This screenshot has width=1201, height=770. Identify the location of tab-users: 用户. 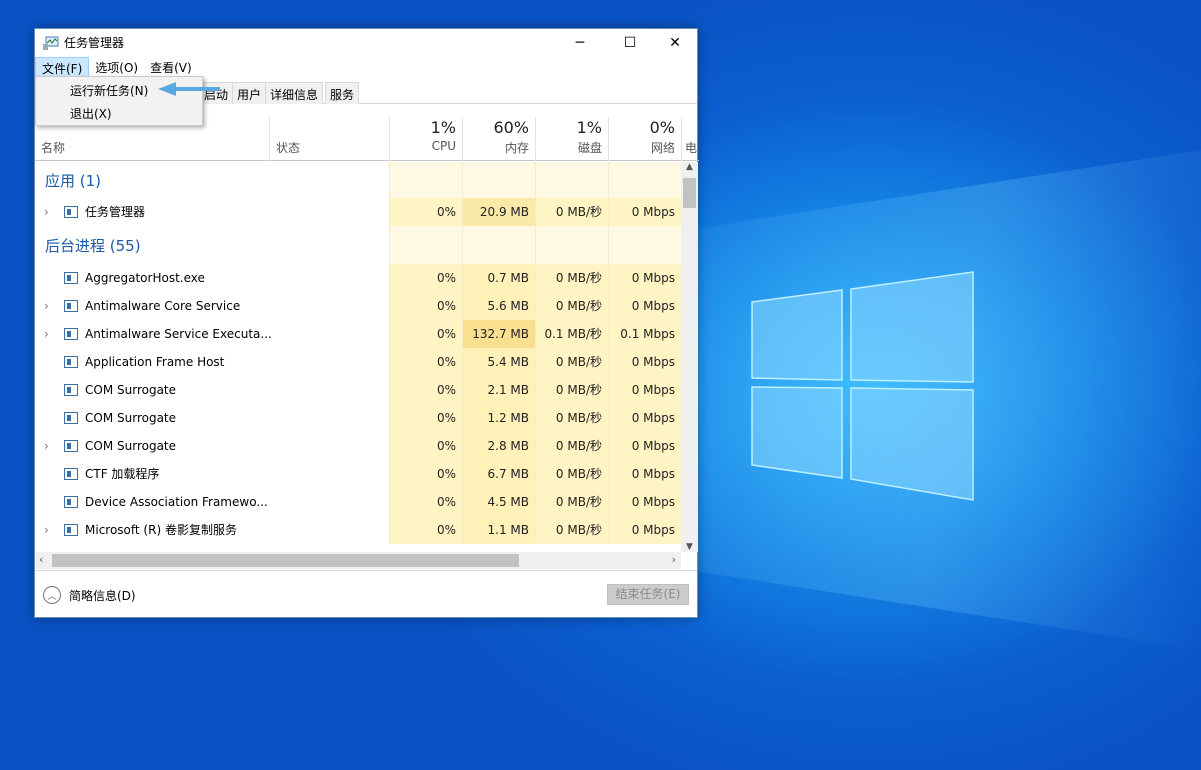
(249, 93).